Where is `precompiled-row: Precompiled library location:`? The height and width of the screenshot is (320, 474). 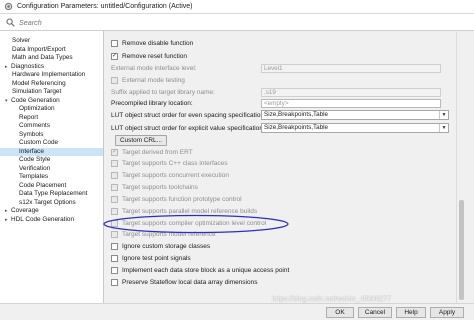
precompiled-row: Precompiled library location: is located at coordinates (152, 103).